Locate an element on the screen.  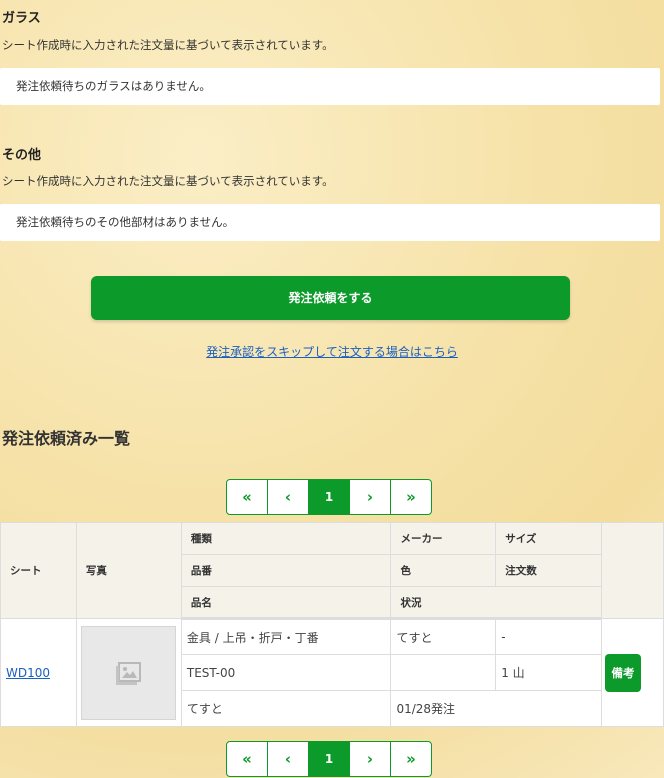
cell-note: 備考 is located at coordinates (632, 672).